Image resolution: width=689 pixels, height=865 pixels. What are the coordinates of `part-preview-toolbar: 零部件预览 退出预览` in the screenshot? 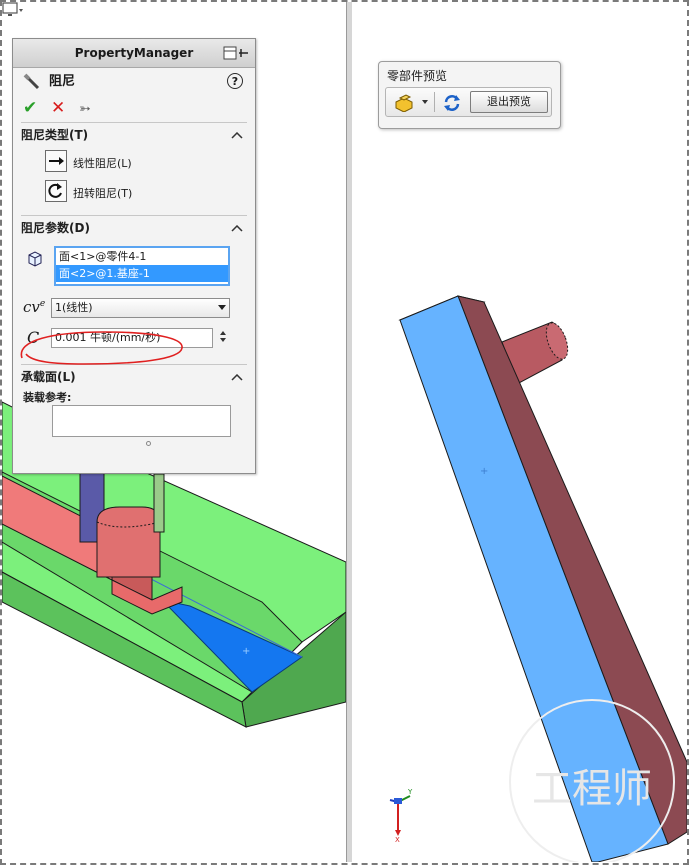 It's located at (469, 95).